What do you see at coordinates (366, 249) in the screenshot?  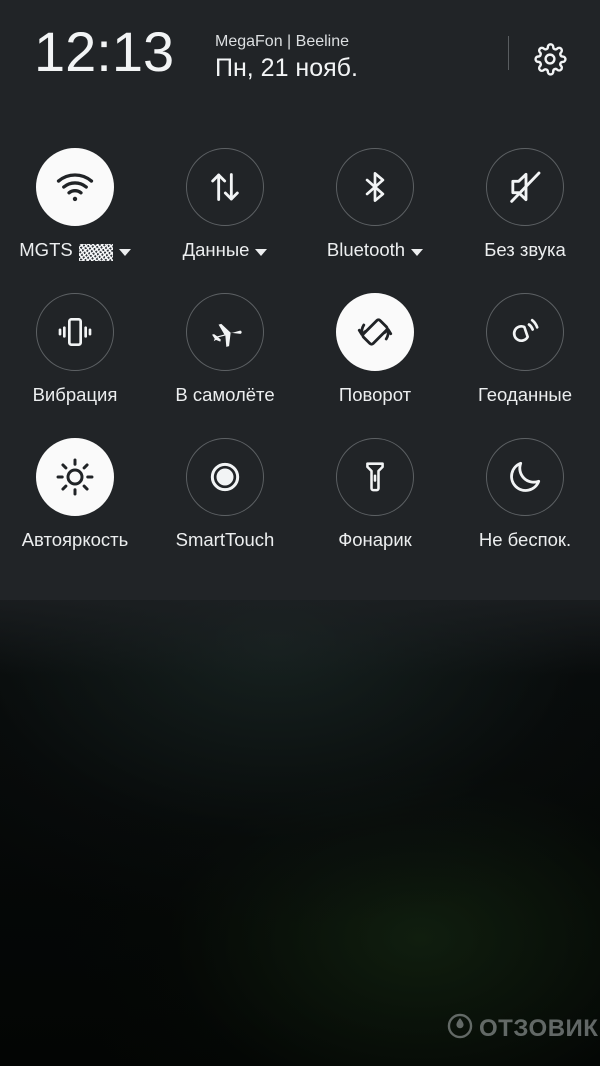 I see `tile-label-text: Bluetooth` at bounding box center [366, 249].